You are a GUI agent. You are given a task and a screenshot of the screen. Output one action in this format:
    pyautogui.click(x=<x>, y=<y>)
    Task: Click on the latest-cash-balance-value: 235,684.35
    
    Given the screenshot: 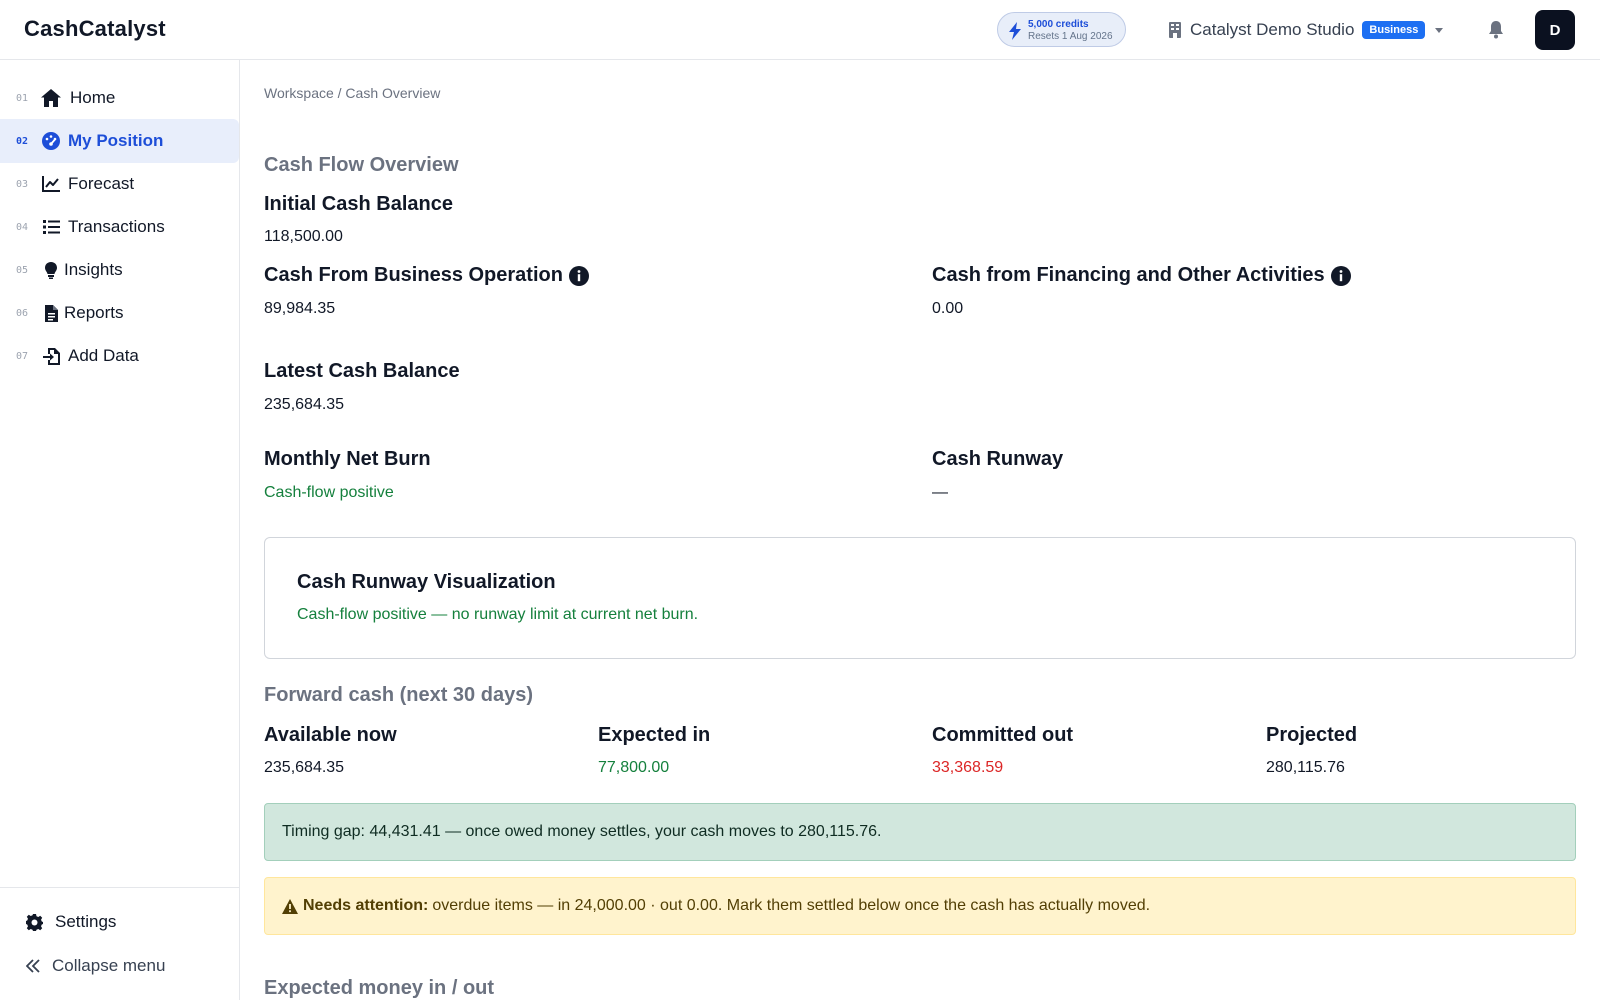 What is the action you would take?
    pyautogui.click(x=304, y=404)
    